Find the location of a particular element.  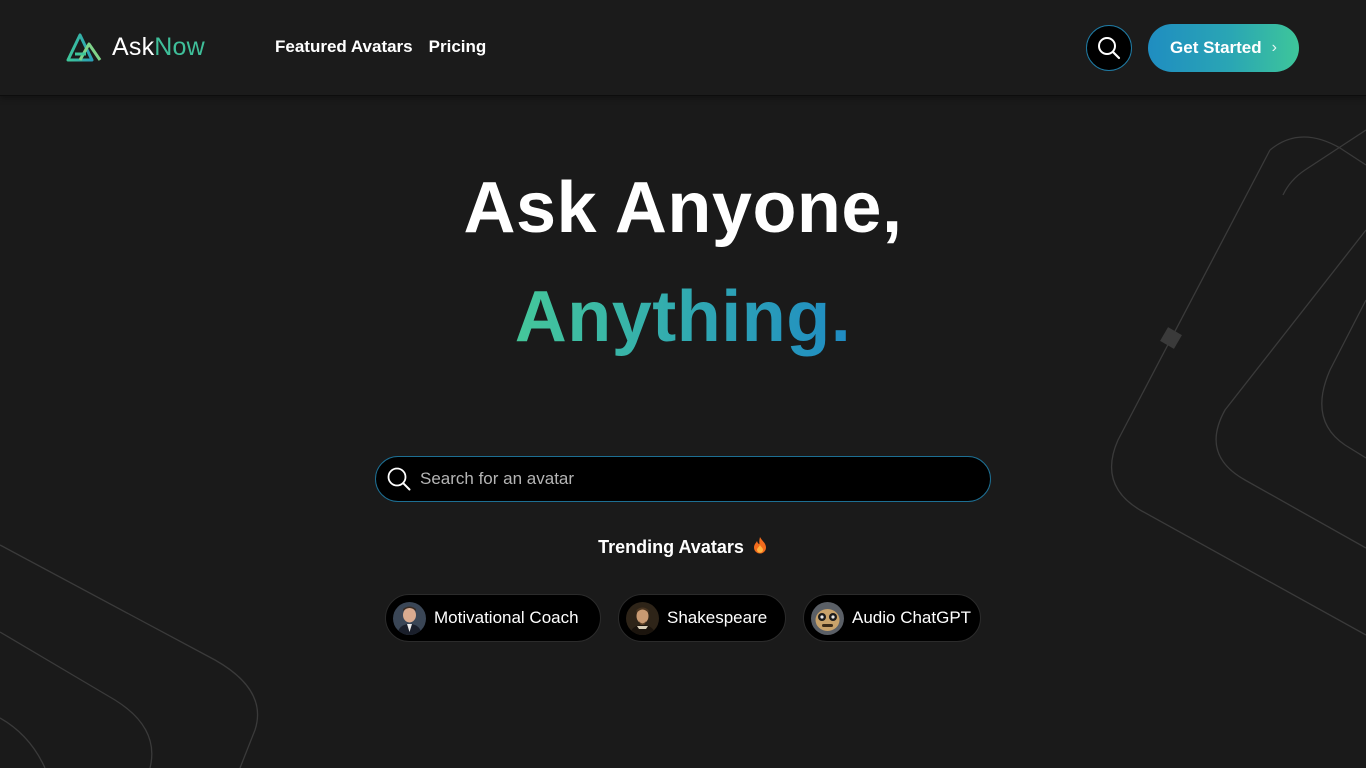

hero-headline-line1: Ask Anyone, is located at coordinates (683, 208).